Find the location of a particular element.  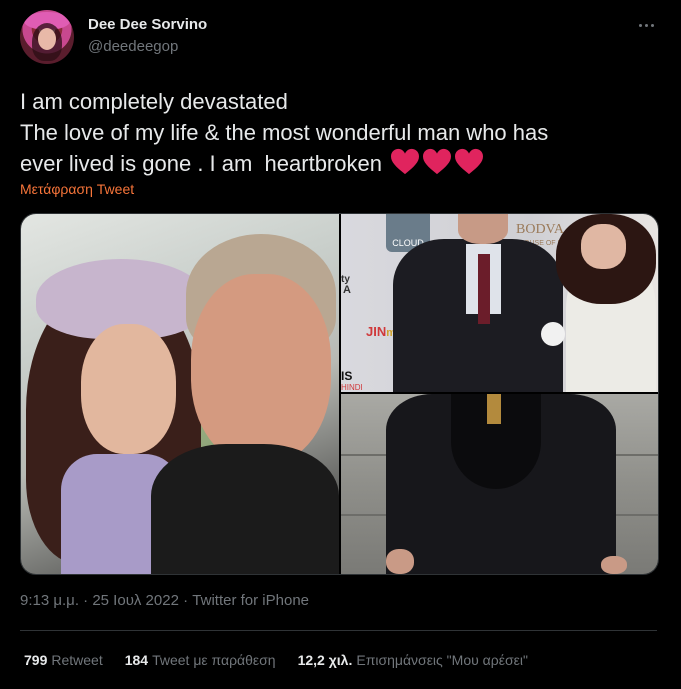

quotes-count: 184 is located at coordinates (136, 660).